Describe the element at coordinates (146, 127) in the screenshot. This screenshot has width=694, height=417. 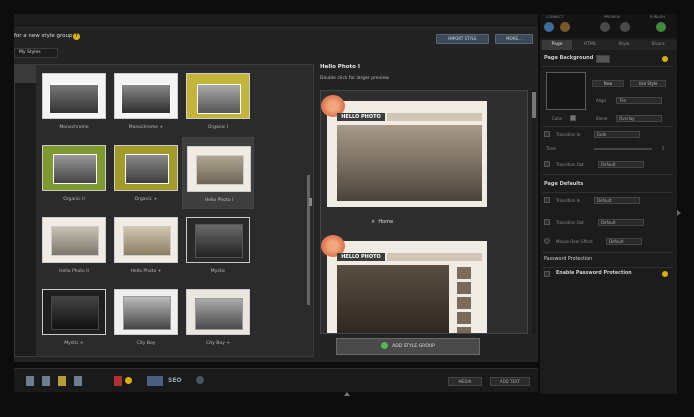
I see `thumb-label: Monochrome +` at that location.